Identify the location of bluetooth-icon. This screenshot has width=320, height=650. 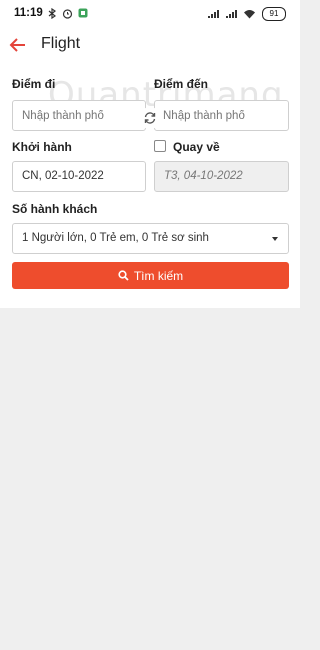
(52, 13).